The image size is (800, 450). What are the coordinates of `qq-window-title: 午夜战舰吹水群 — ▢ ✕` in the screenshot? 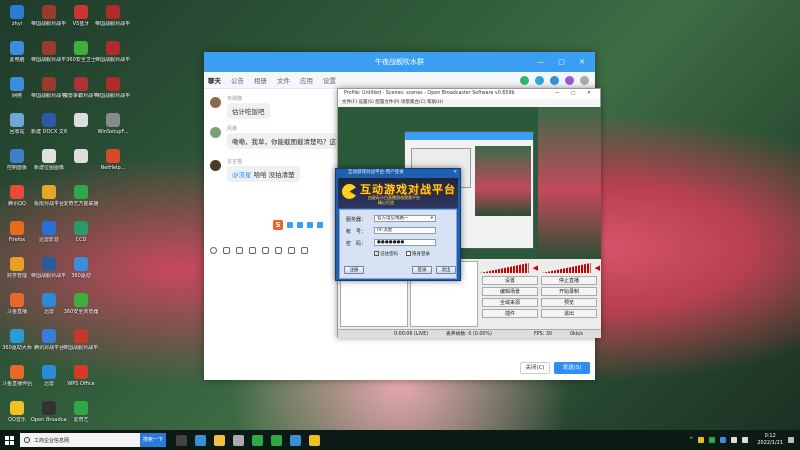 It's located at (399, 62).